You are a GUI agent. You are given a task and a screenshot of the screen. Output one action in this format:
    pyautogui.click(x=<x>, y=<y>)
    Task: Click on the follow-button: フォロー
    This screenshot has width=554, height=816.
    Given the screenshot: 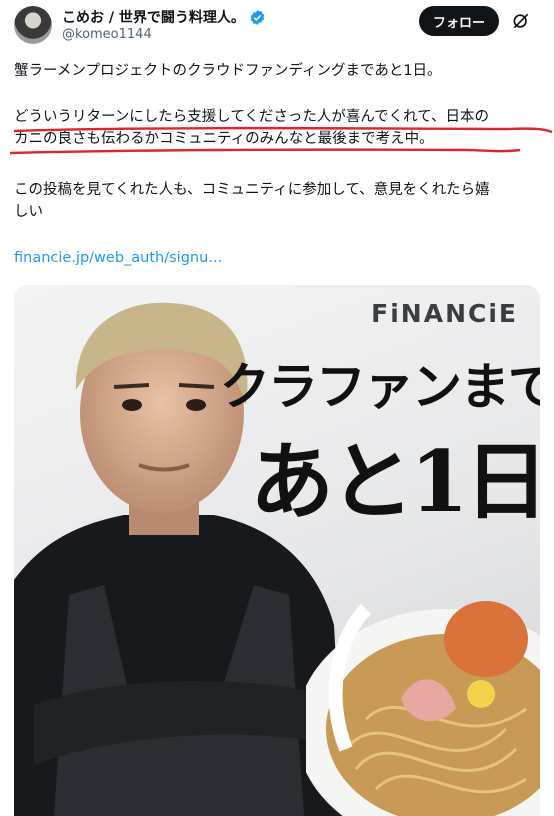 What is the action you would take?
    pyautogui.click(x=459, y=21)
    